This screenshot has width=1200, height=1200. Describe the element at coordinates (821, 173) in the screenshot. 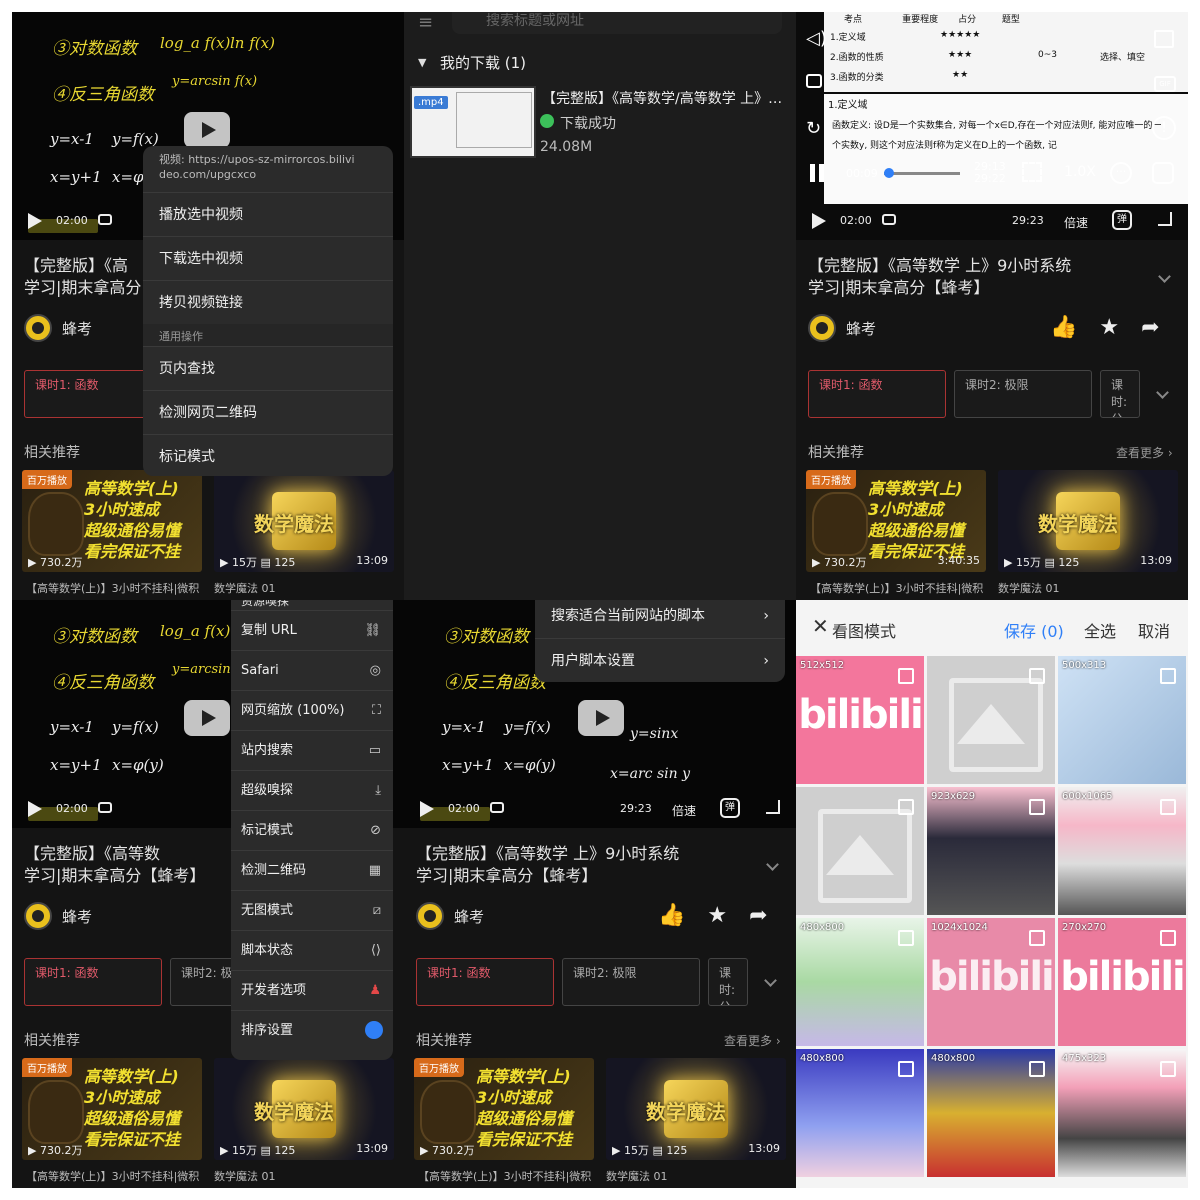

I see `pause-icon` at that location.